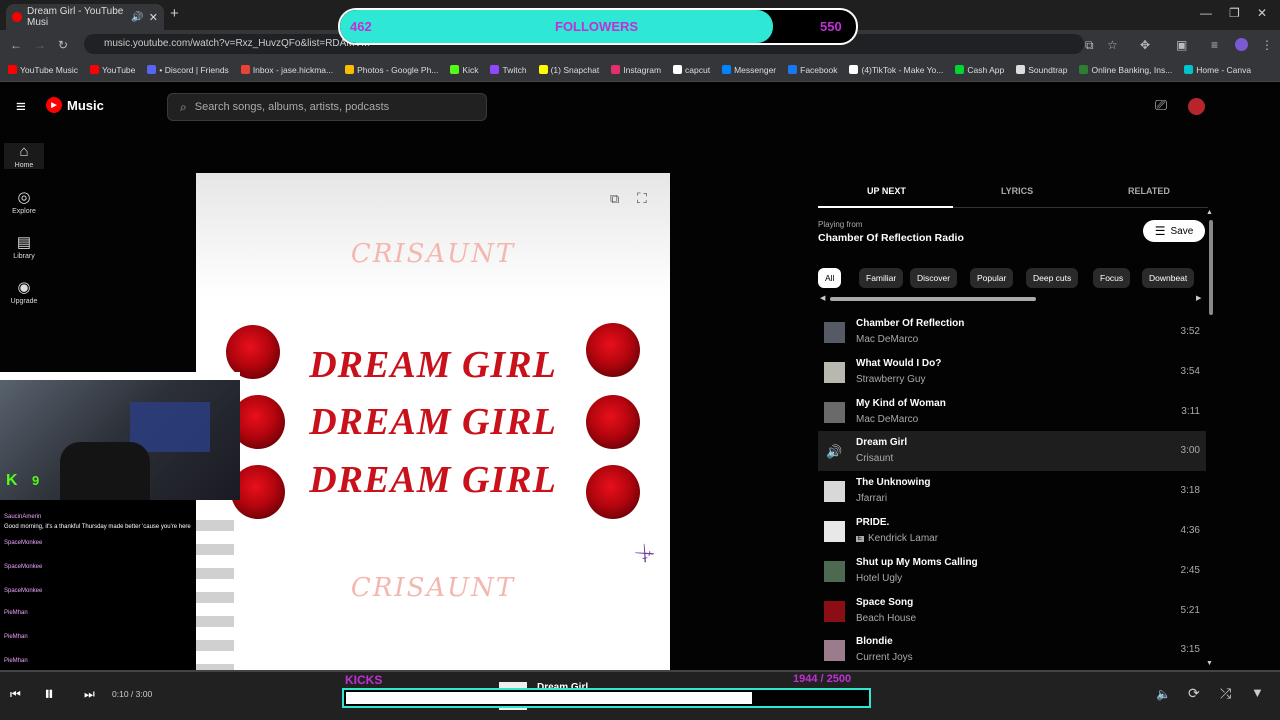 The width and height of the screenshot is (1280, 720). Describe the element at coordinates (871, 498) in the screenshot. I see `track-artist: Jfarrari` at that location.